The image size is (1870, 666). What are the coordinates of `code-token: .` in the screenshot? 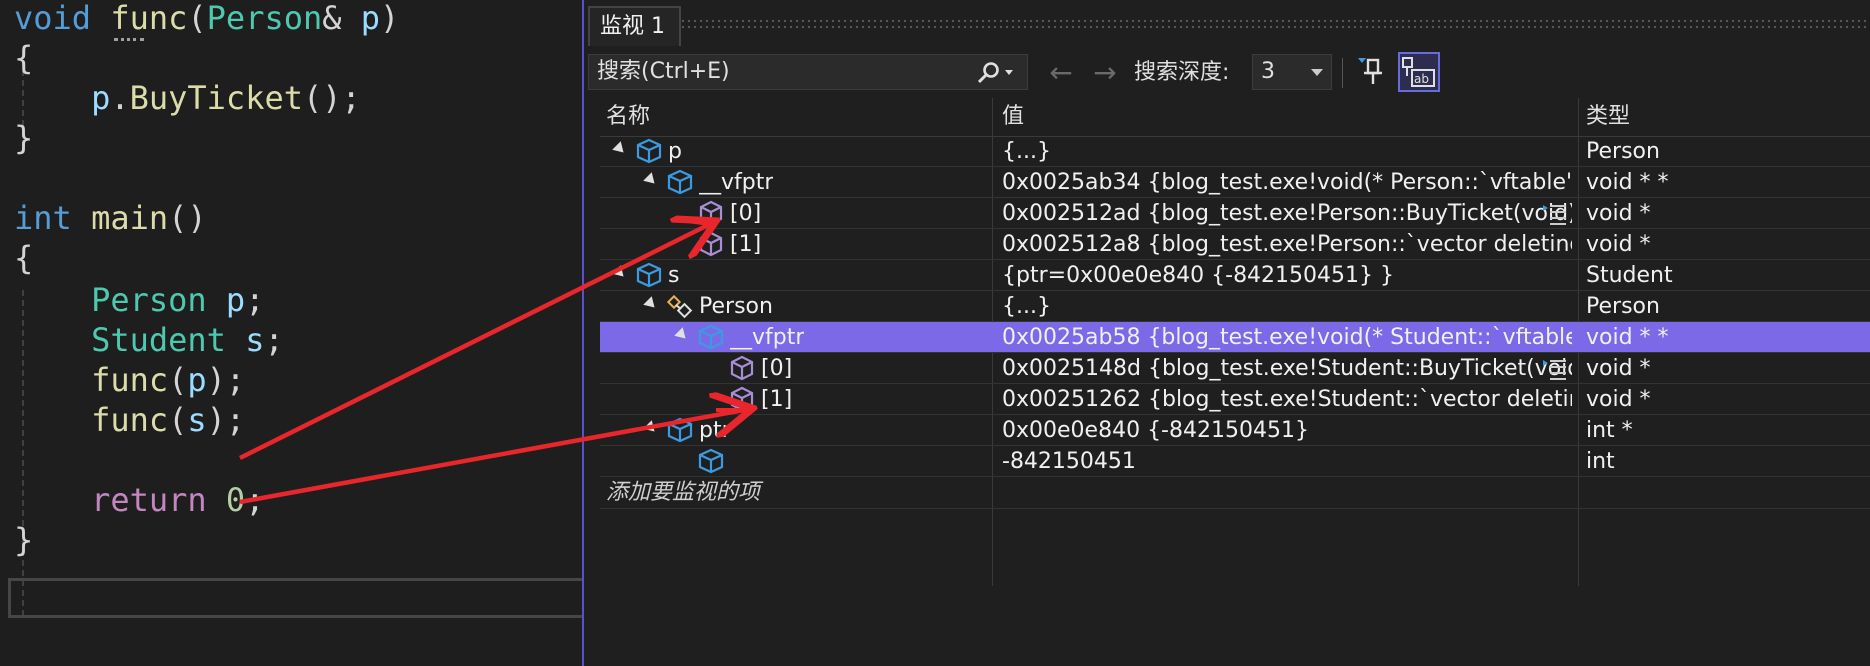 It's located at (120, 98).